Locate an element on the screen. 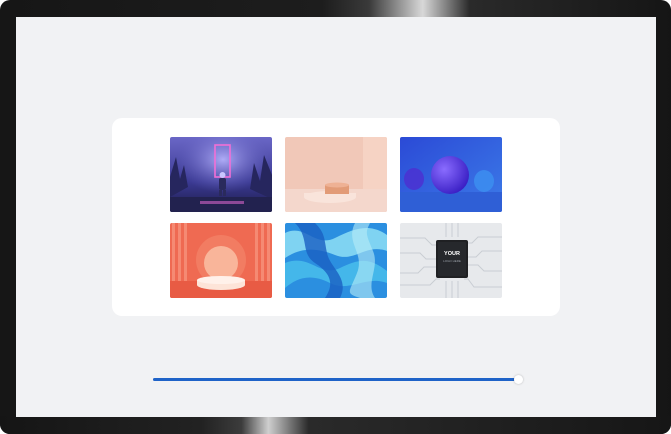 The image size is (671, 434). thumbnail-neon-portal is located at coordinates (221, 174).